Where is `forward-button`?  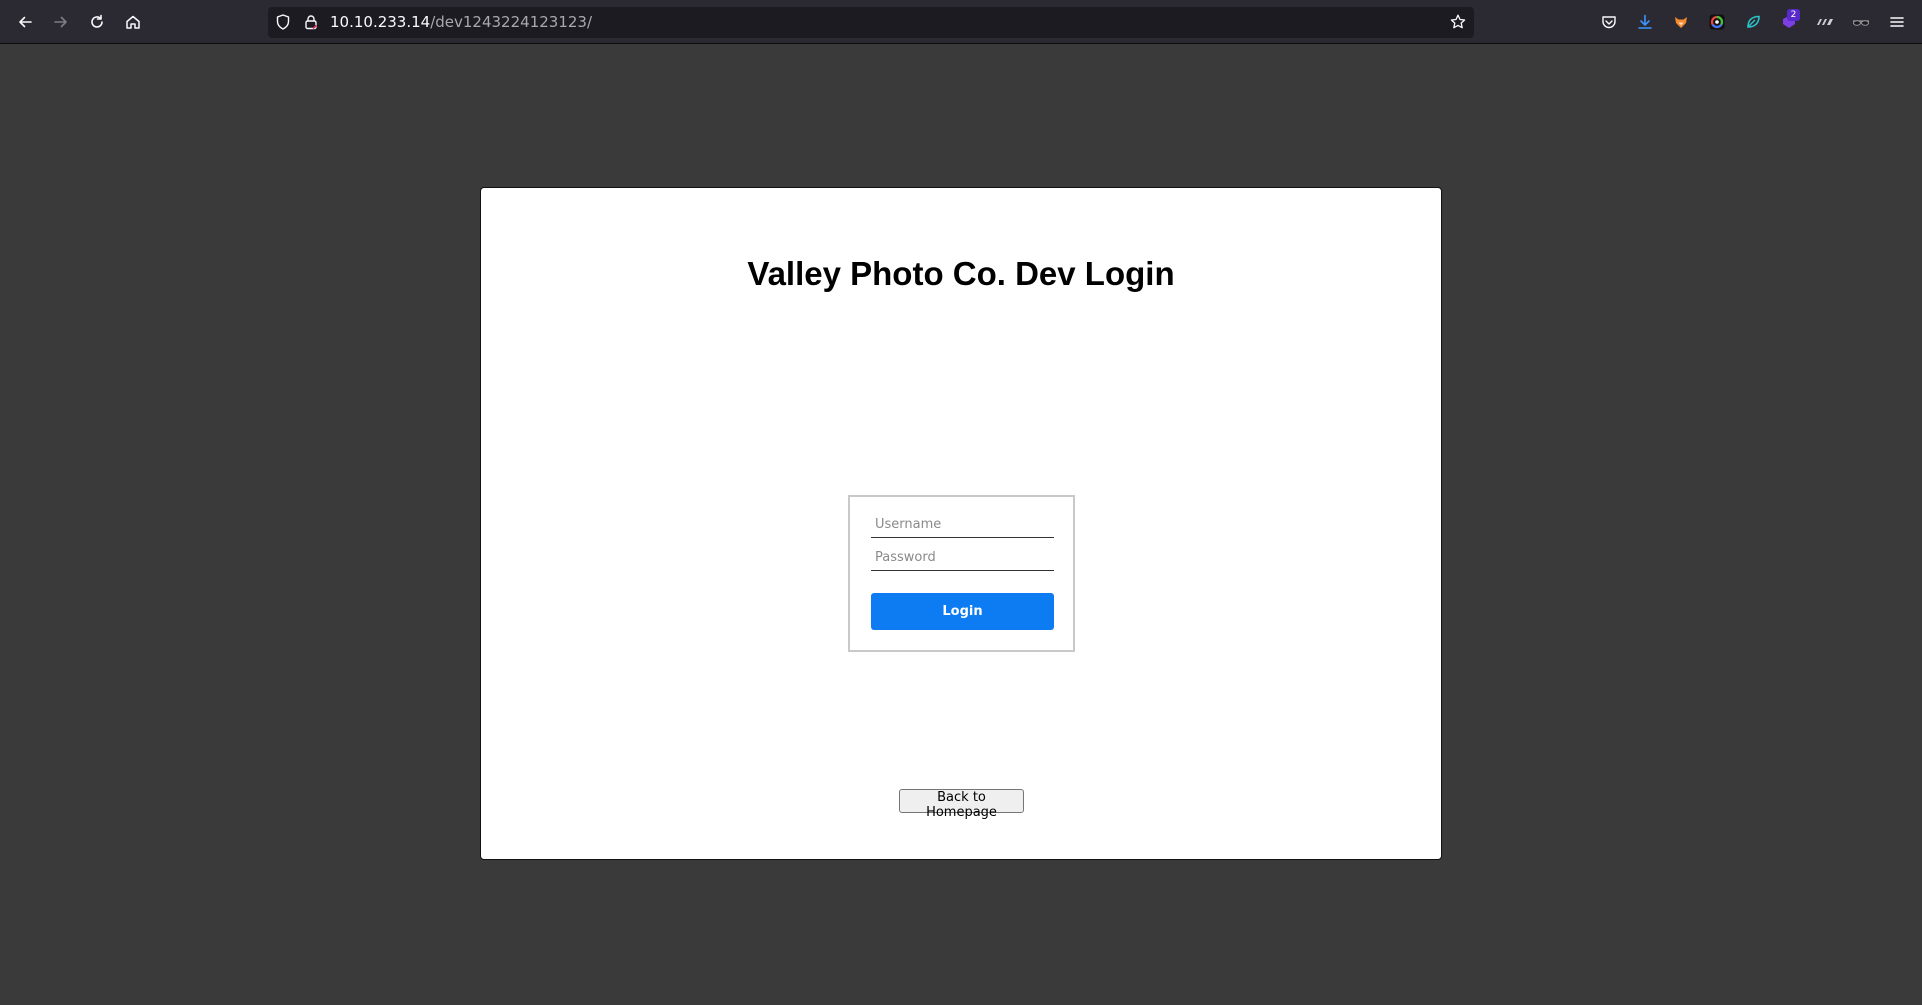
forward-button is located at coordinates (61, 22).